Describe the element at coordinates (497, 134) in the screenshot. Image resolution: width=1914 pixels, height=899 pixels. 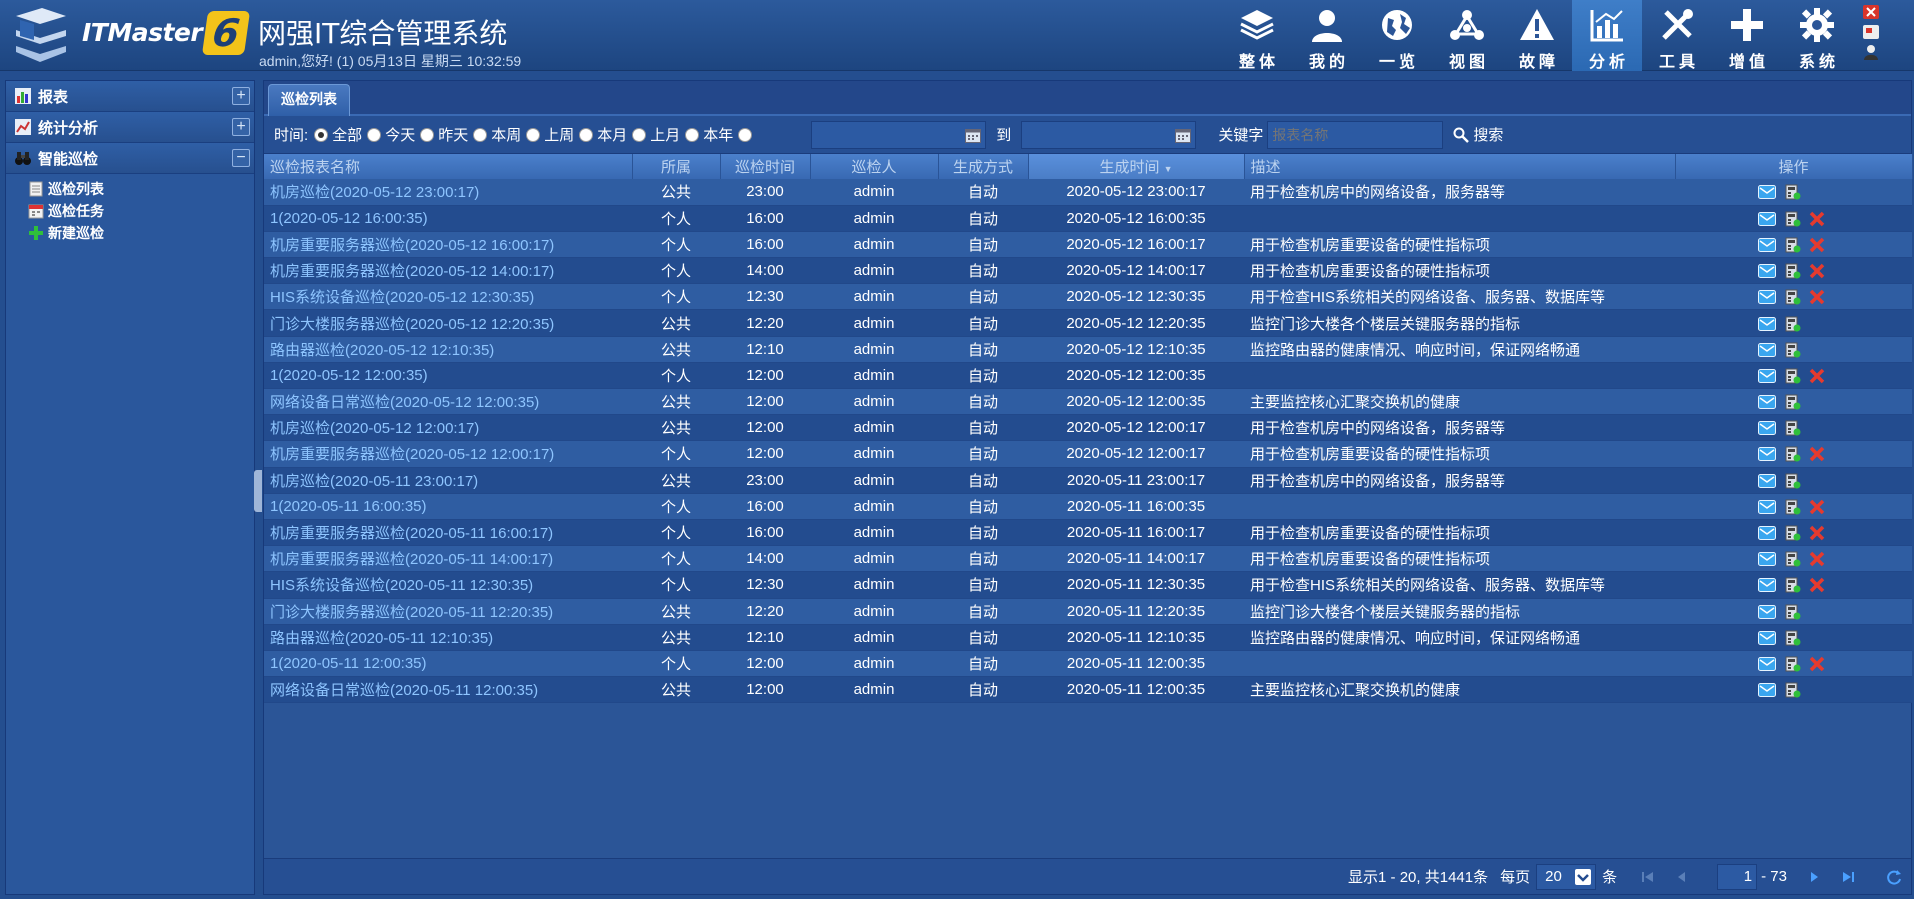
I see `time-range-radio: 本周` at that location.